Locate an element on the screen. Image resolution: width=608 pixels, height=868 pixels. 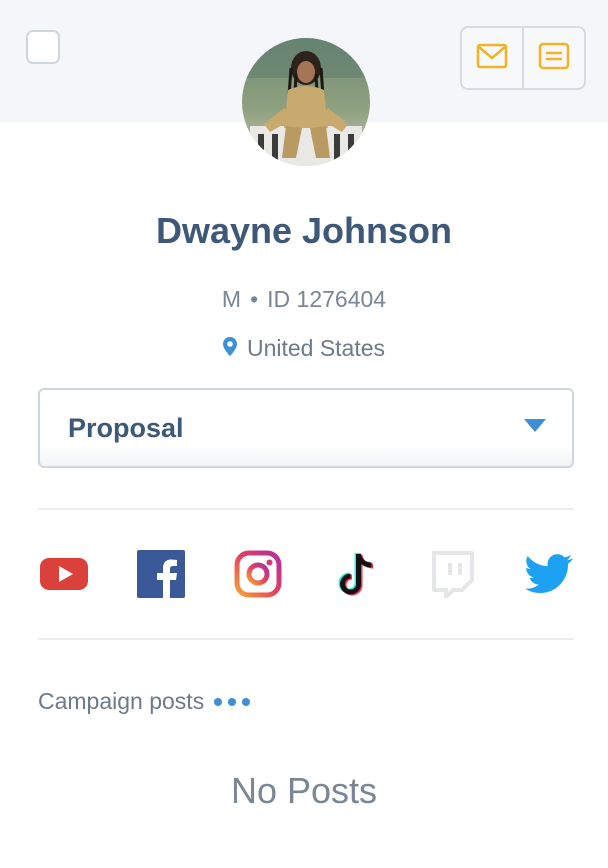
mail-icon is located at coordinates (492, 58).